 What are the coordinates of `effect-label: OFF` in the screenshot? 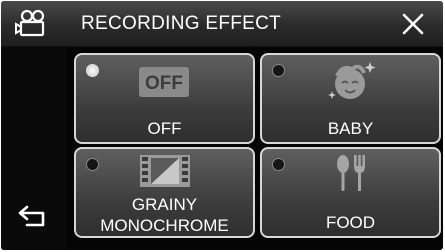 It's located at (164, 128).